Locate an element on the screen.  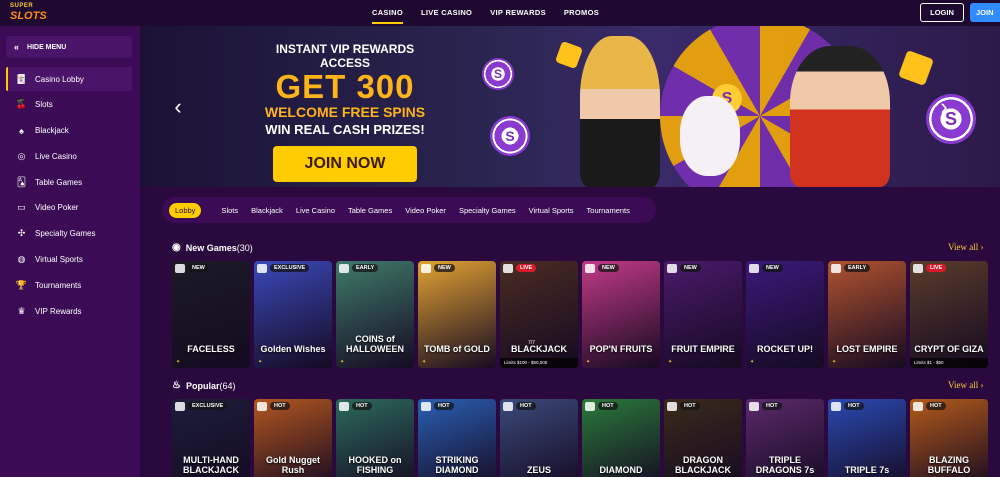
nav-casino: CASINO is located at coordinates (387, 13).